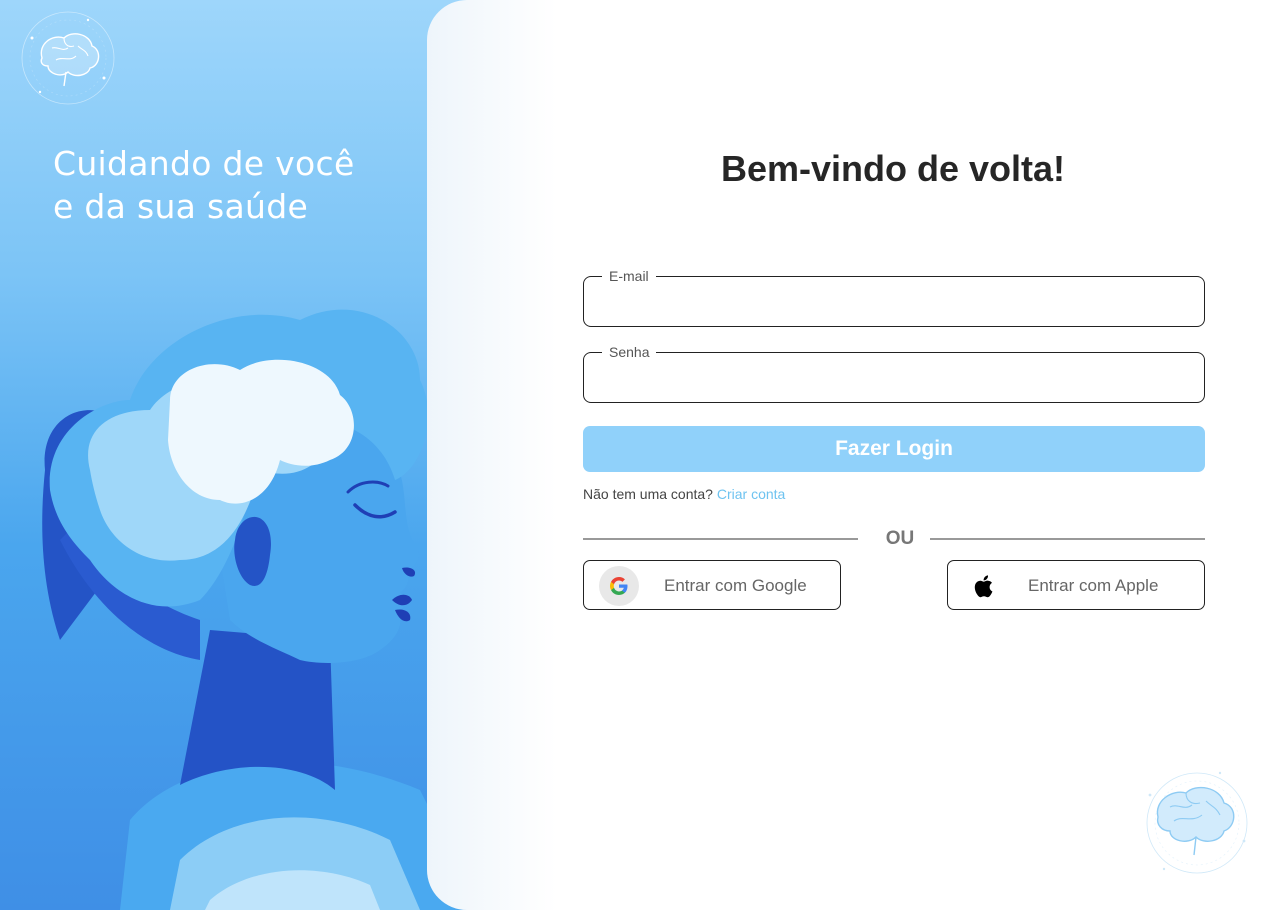  Describe the element at coordinates (181, 206) in the screenshot. I see `hero-title-line-2: e da sua saúde` at that location.